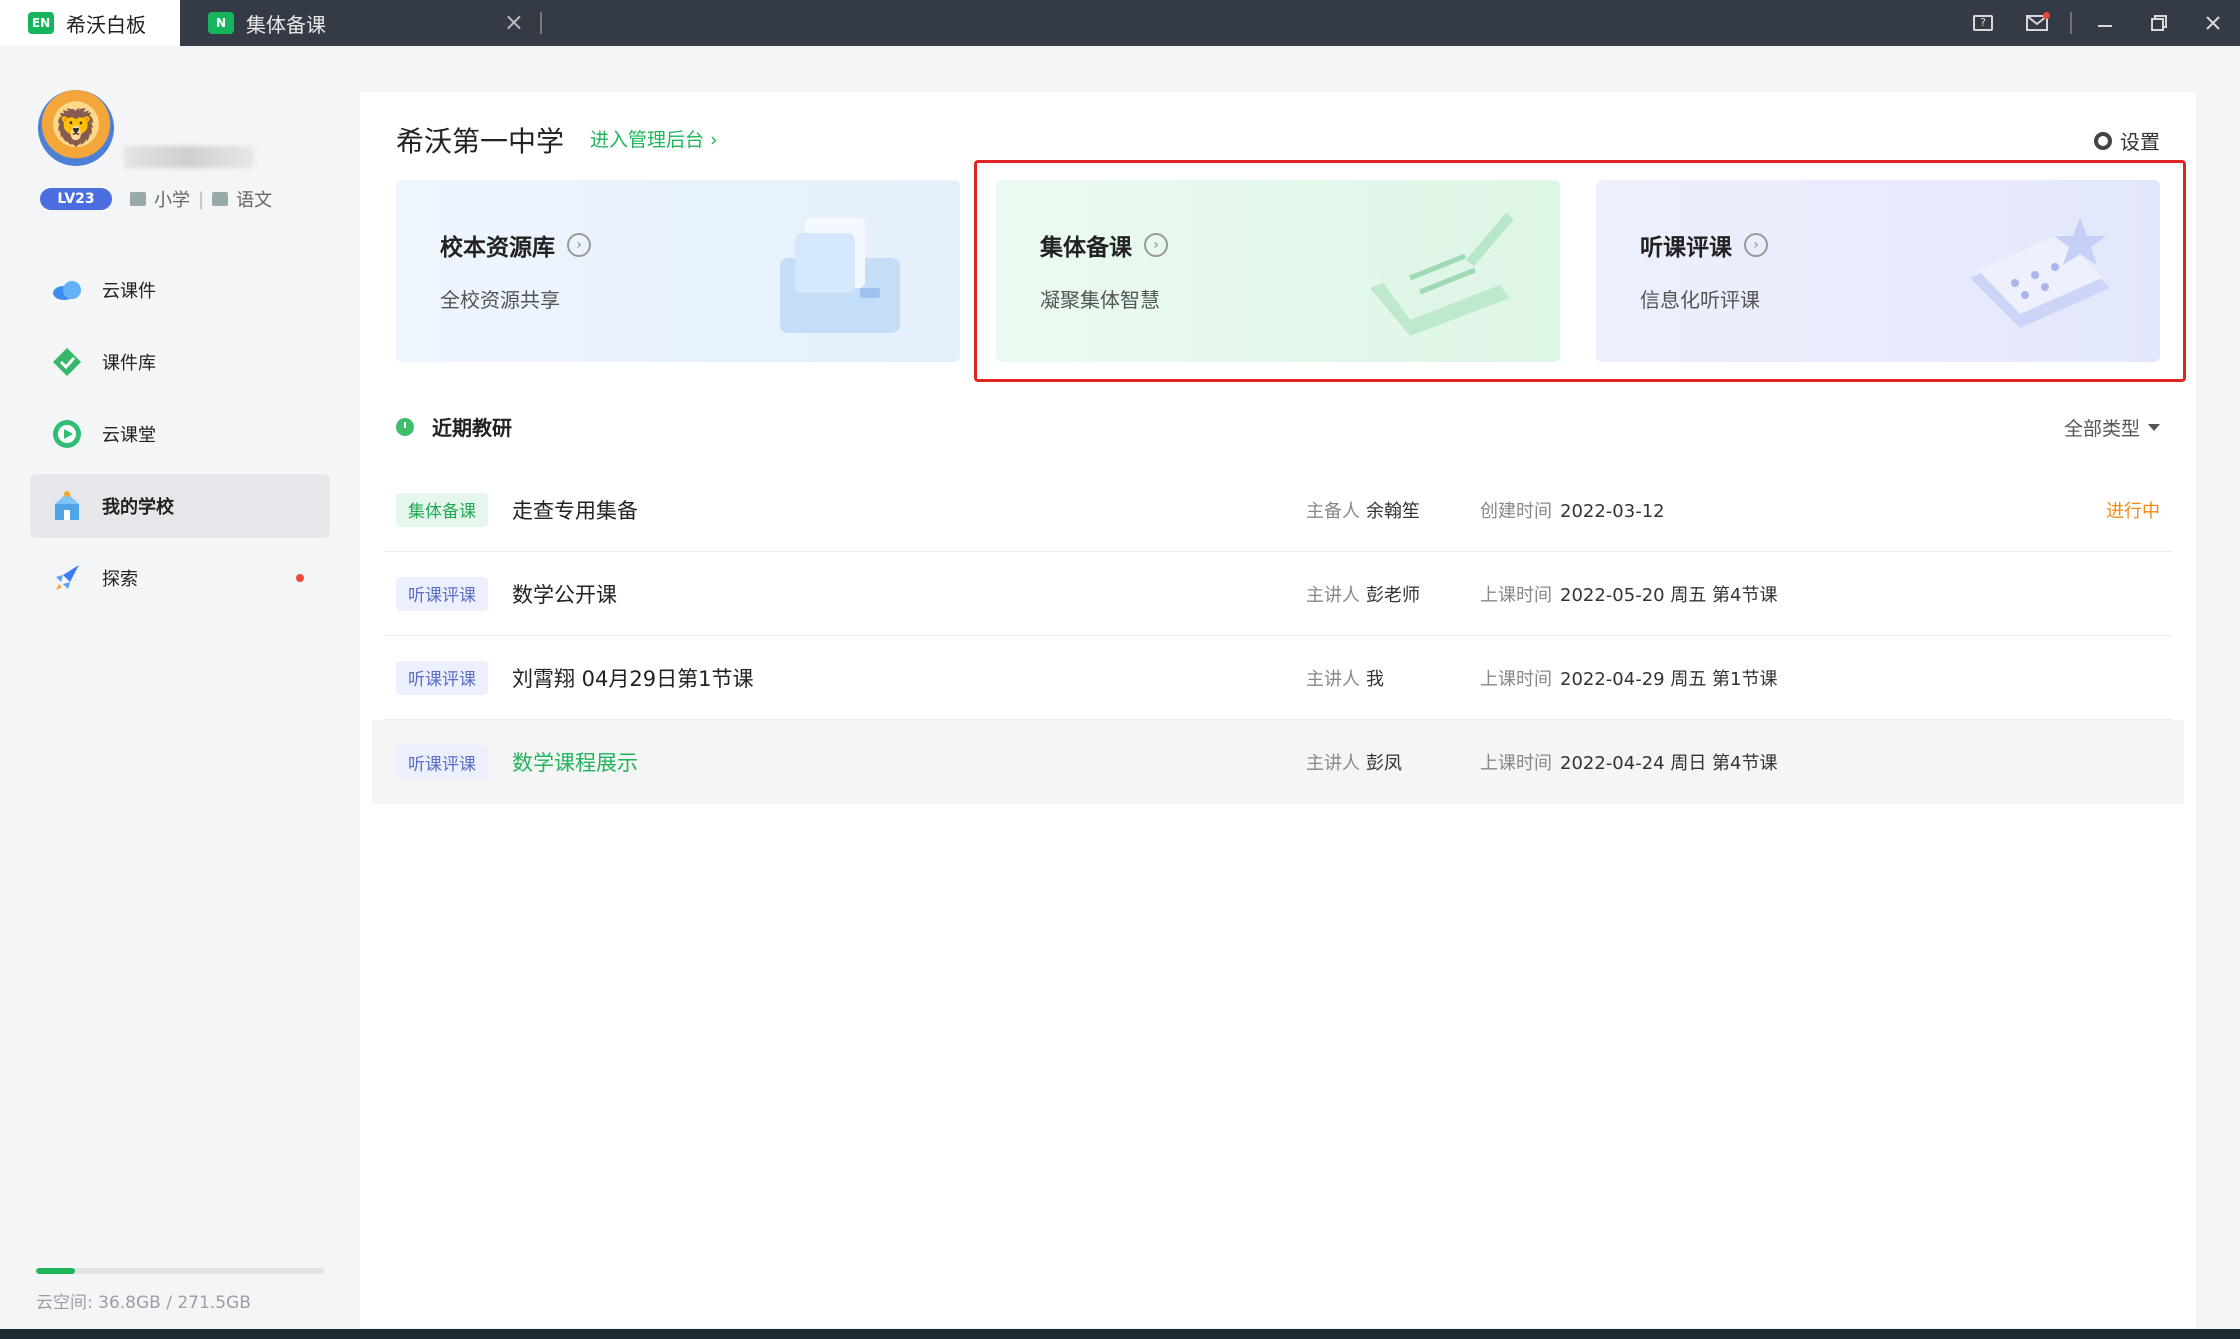  Describe the element at coordinates (67, 362) in the screenshot. I see `library-icon` at that location.